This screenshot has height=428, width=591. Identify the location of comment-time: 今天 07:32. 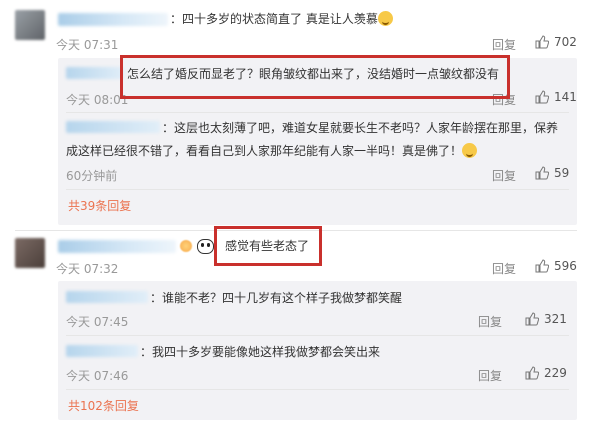
(87, 269).